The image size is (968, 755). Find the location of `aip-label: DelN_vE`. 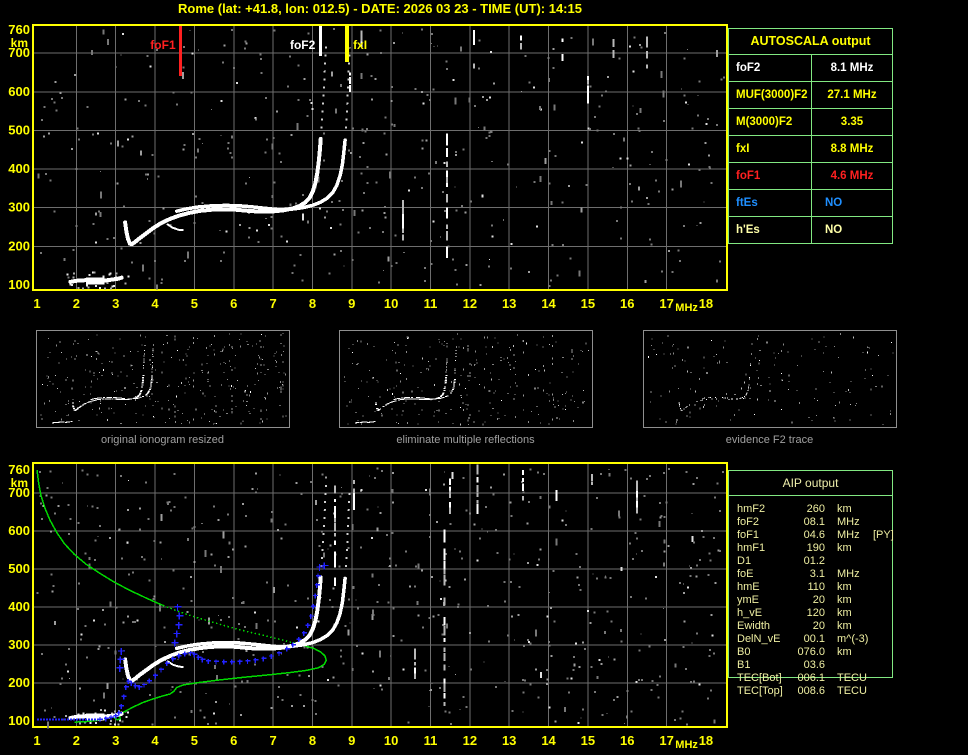

aip-label: DelN_vE is located at coordinates (759, 639).